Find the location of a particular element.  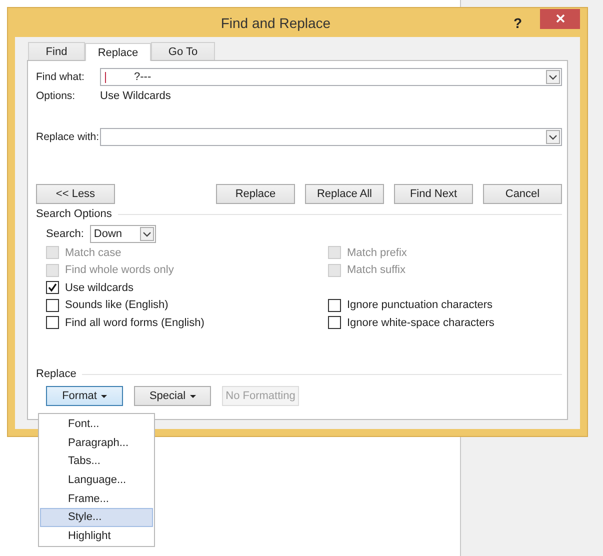

dialog-button: << Less is located at coordinates (75, 194).